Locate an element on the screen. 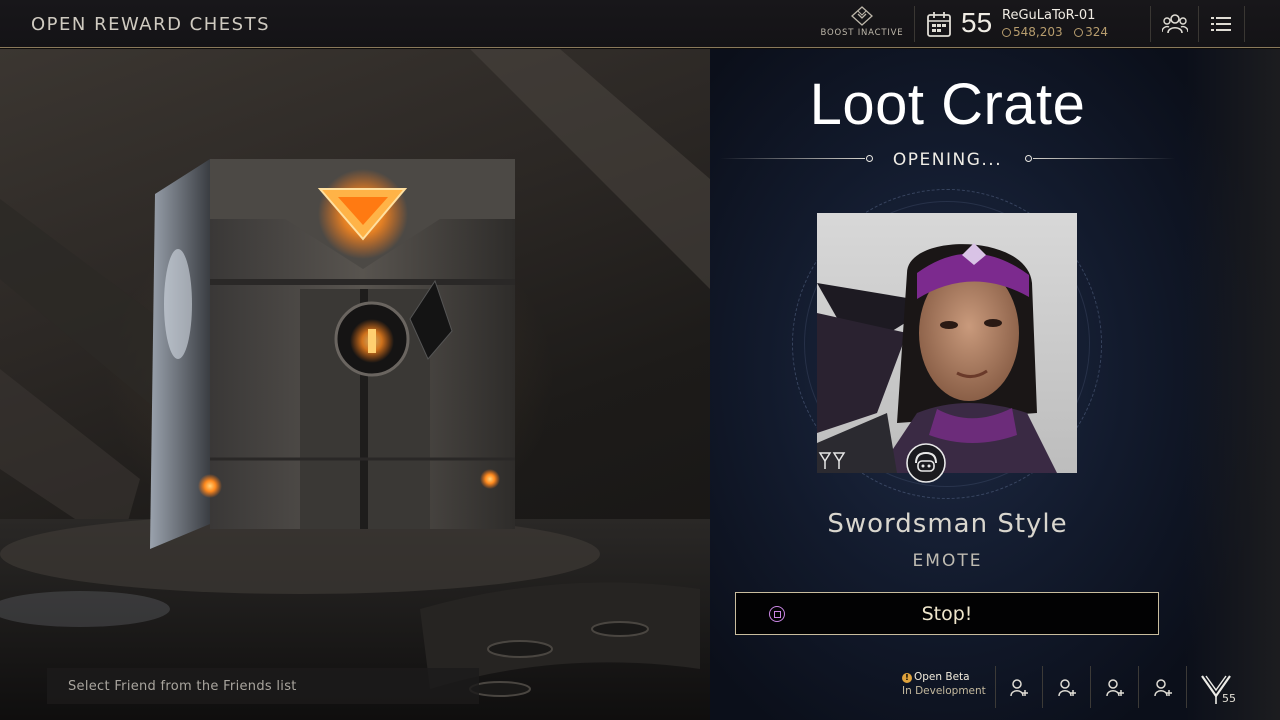 The image size is (1280, 720). gem-icon is located at coordinates (1079, 32).